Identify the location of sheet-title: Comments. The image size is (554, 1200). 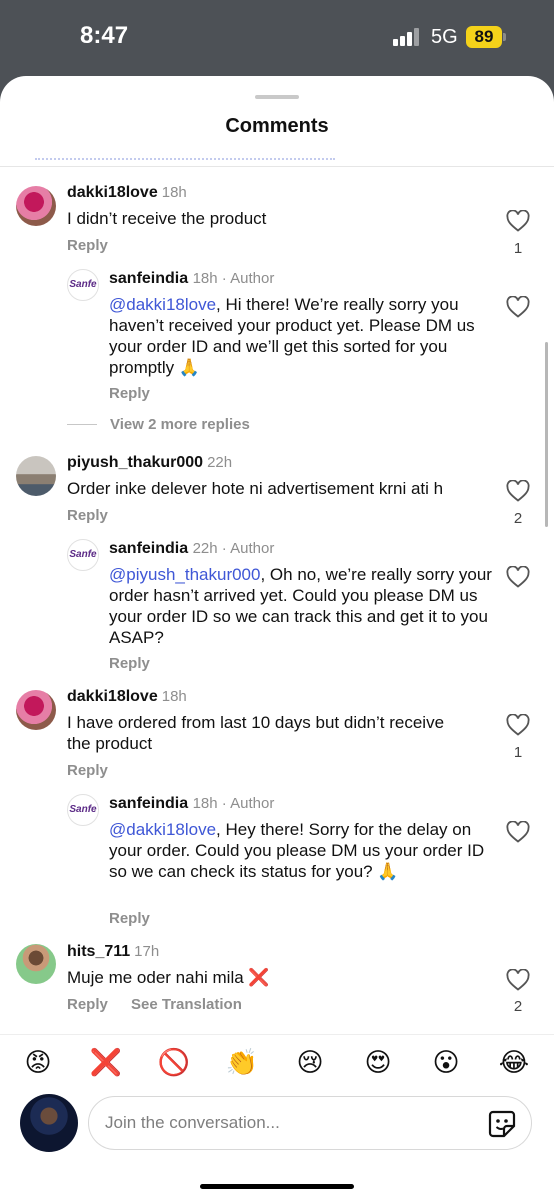
(277, 126).